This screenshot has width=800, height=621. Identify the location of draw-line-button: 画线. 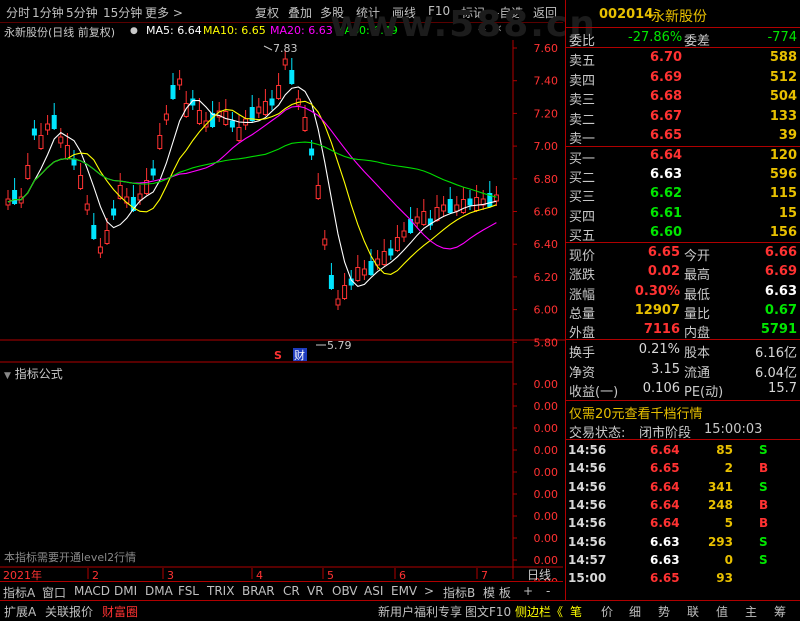
(404, 12).